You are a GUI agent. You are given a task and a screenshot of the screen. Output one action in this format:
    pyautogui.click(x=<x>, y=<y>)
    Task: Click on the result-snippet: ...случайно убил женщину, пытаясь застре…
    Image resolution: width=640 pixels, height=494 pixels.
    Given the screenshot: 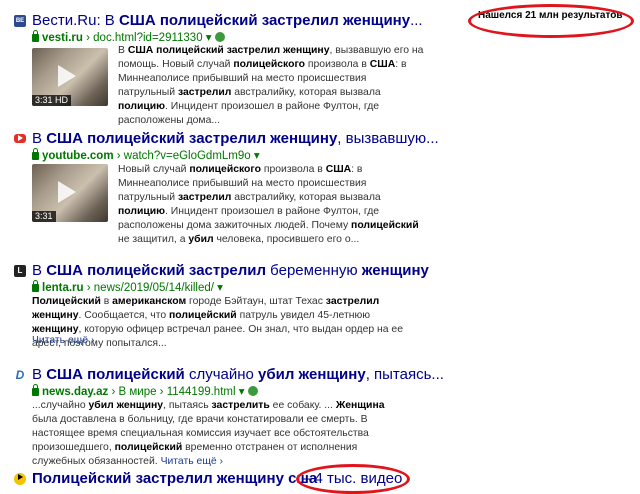 What is the action you would take?
    pyautogui.click(x=208, y=433)
    